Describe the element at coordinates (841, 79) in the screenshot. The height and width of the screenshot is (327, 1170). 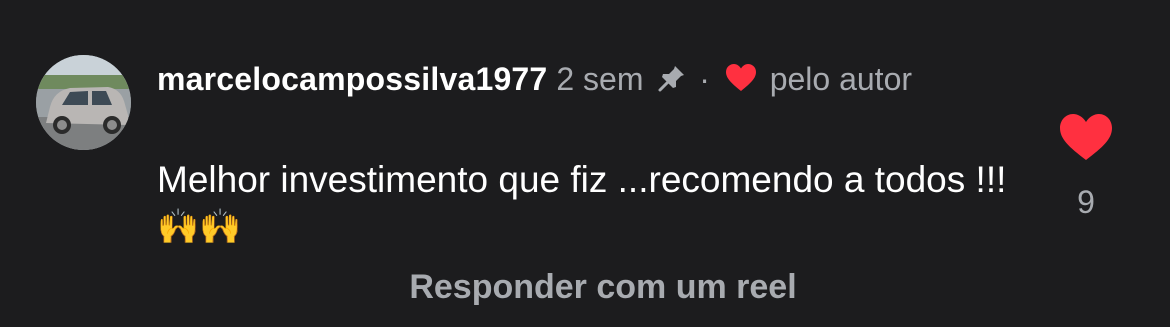
I see `liked-by-author-label: pelo autor` at that location.